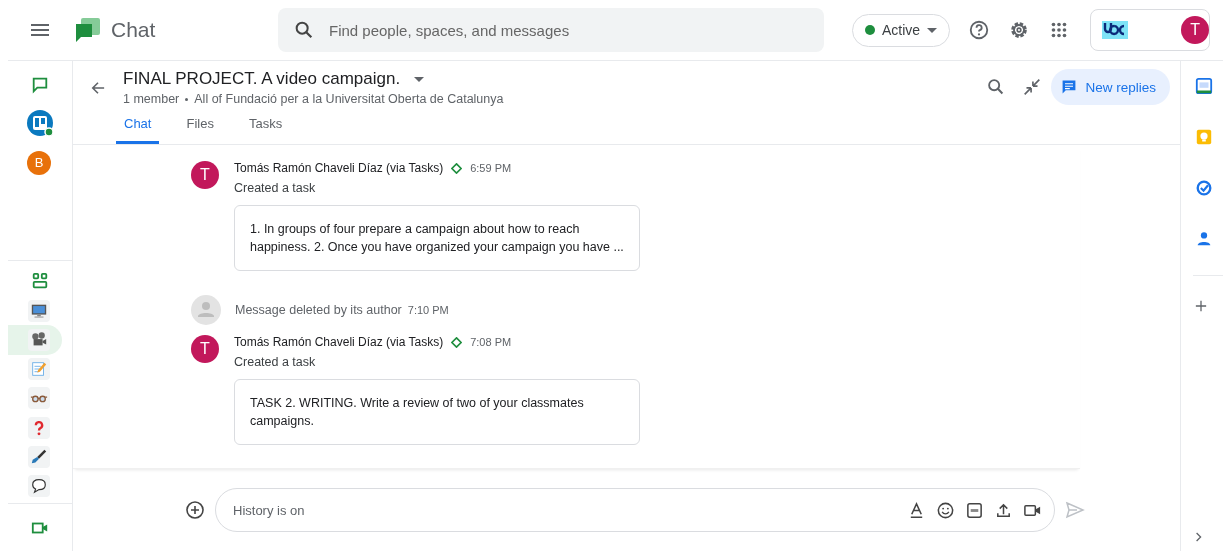 The image size is (1223, 551). I want to click on tab: Chat, so click(138, 126).